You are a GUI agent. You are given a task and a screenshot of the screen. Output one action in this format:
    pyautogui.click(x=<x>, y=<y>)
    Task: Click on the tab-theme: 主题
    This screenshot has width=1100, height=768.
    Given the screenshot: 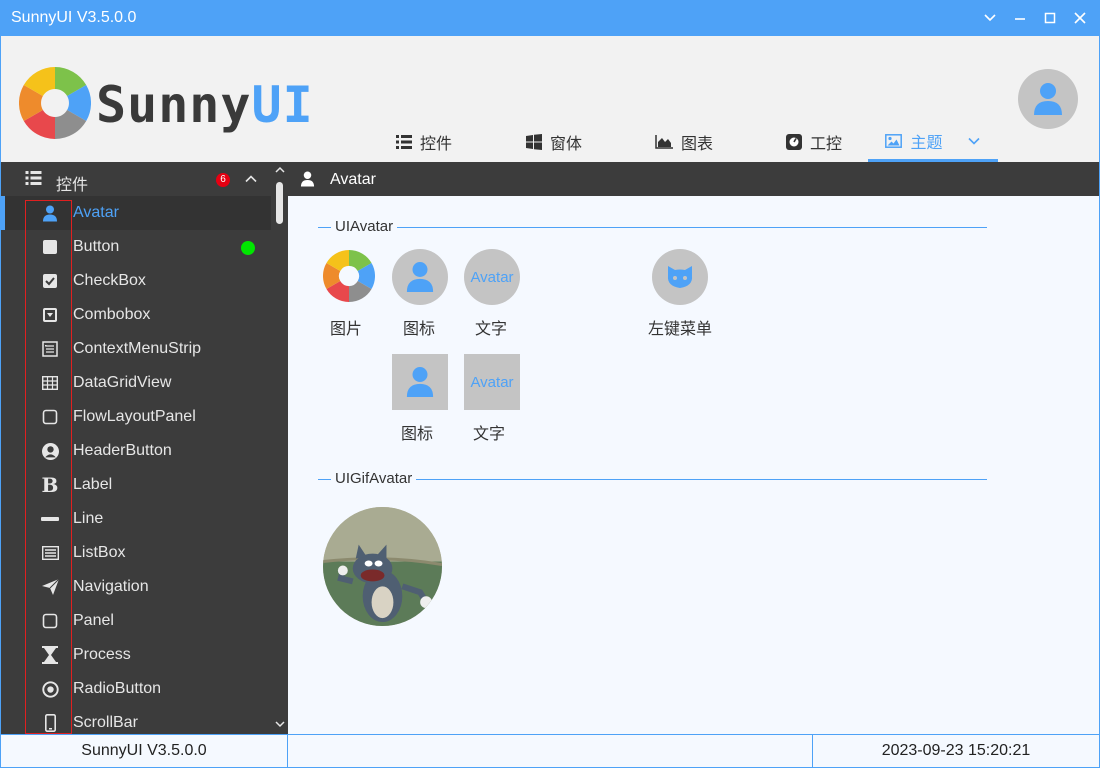 What is the action you would take?
    pyautogui.click(x=933, y=142)
    